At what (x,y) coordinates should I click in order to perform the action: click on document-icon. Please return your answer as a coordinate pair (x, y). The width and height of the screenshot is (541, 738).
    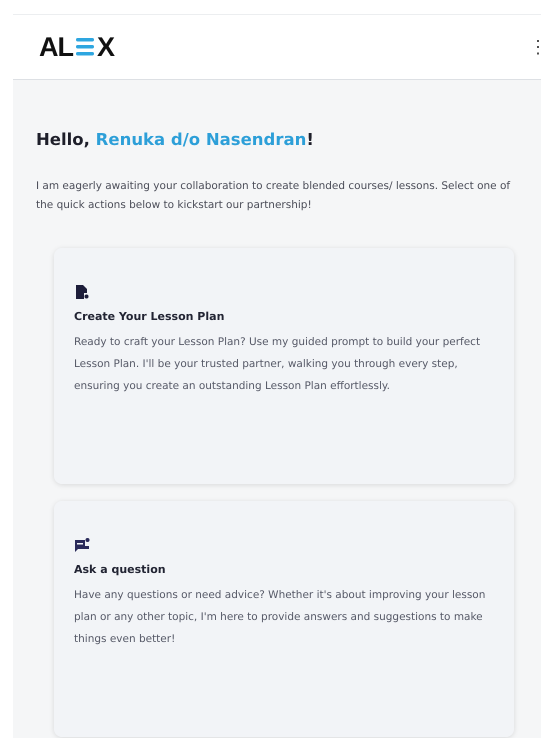
    Looking at the image, I should click on (82, 292).